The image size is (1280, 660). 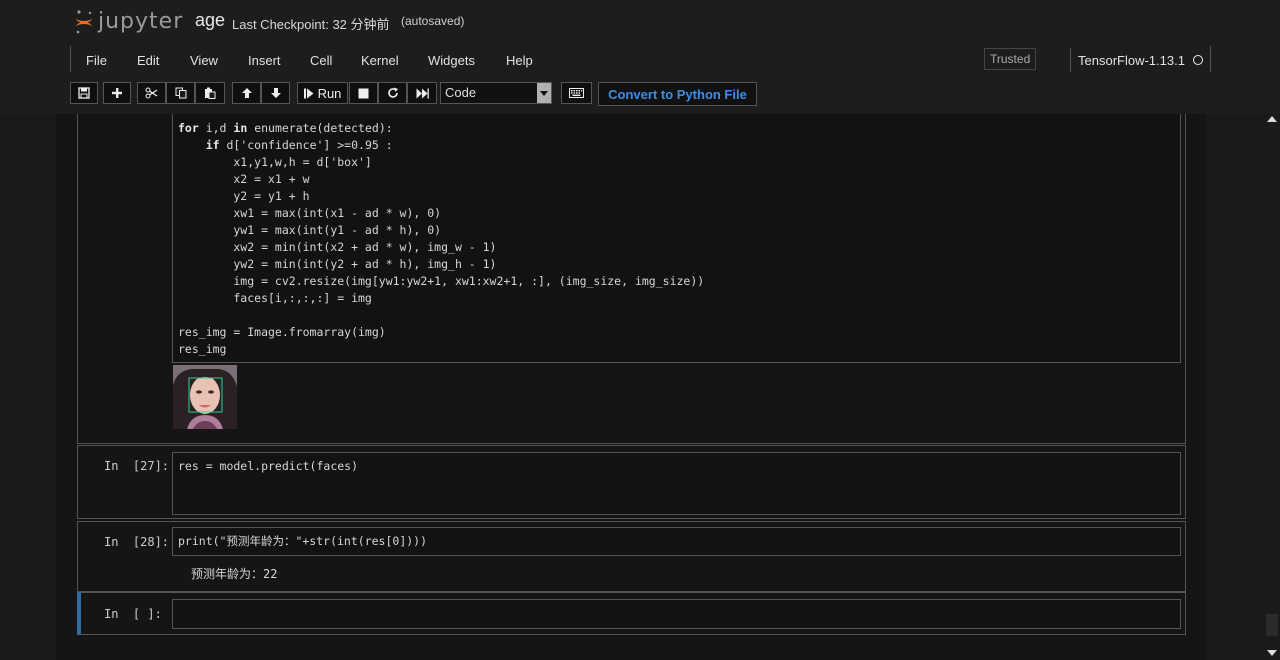 What do you see at coordinates (84, 21) in the screenshot?
I see `jupyter-logo-icon` at bounding box center [84, 21].